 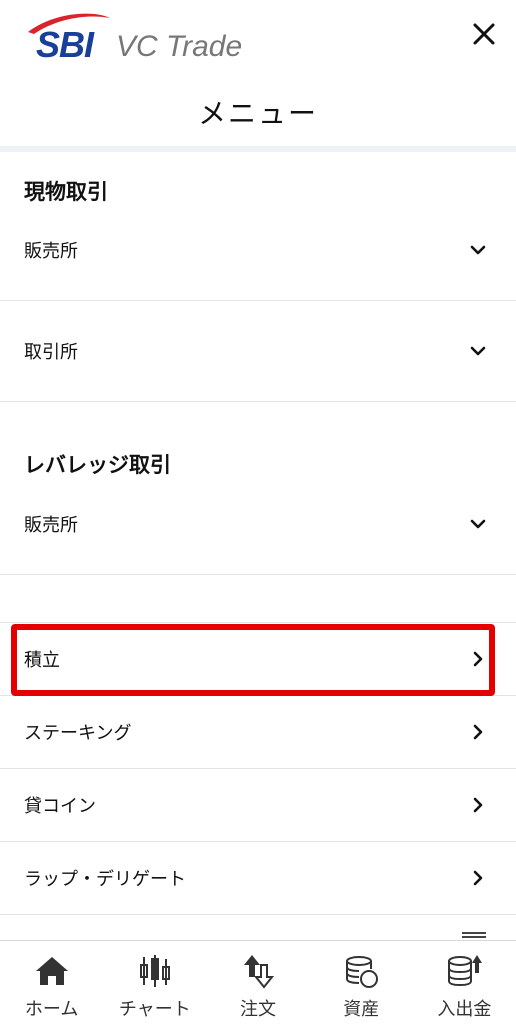 I want to click on nav-order: 注文, so click(x=257, y=982).